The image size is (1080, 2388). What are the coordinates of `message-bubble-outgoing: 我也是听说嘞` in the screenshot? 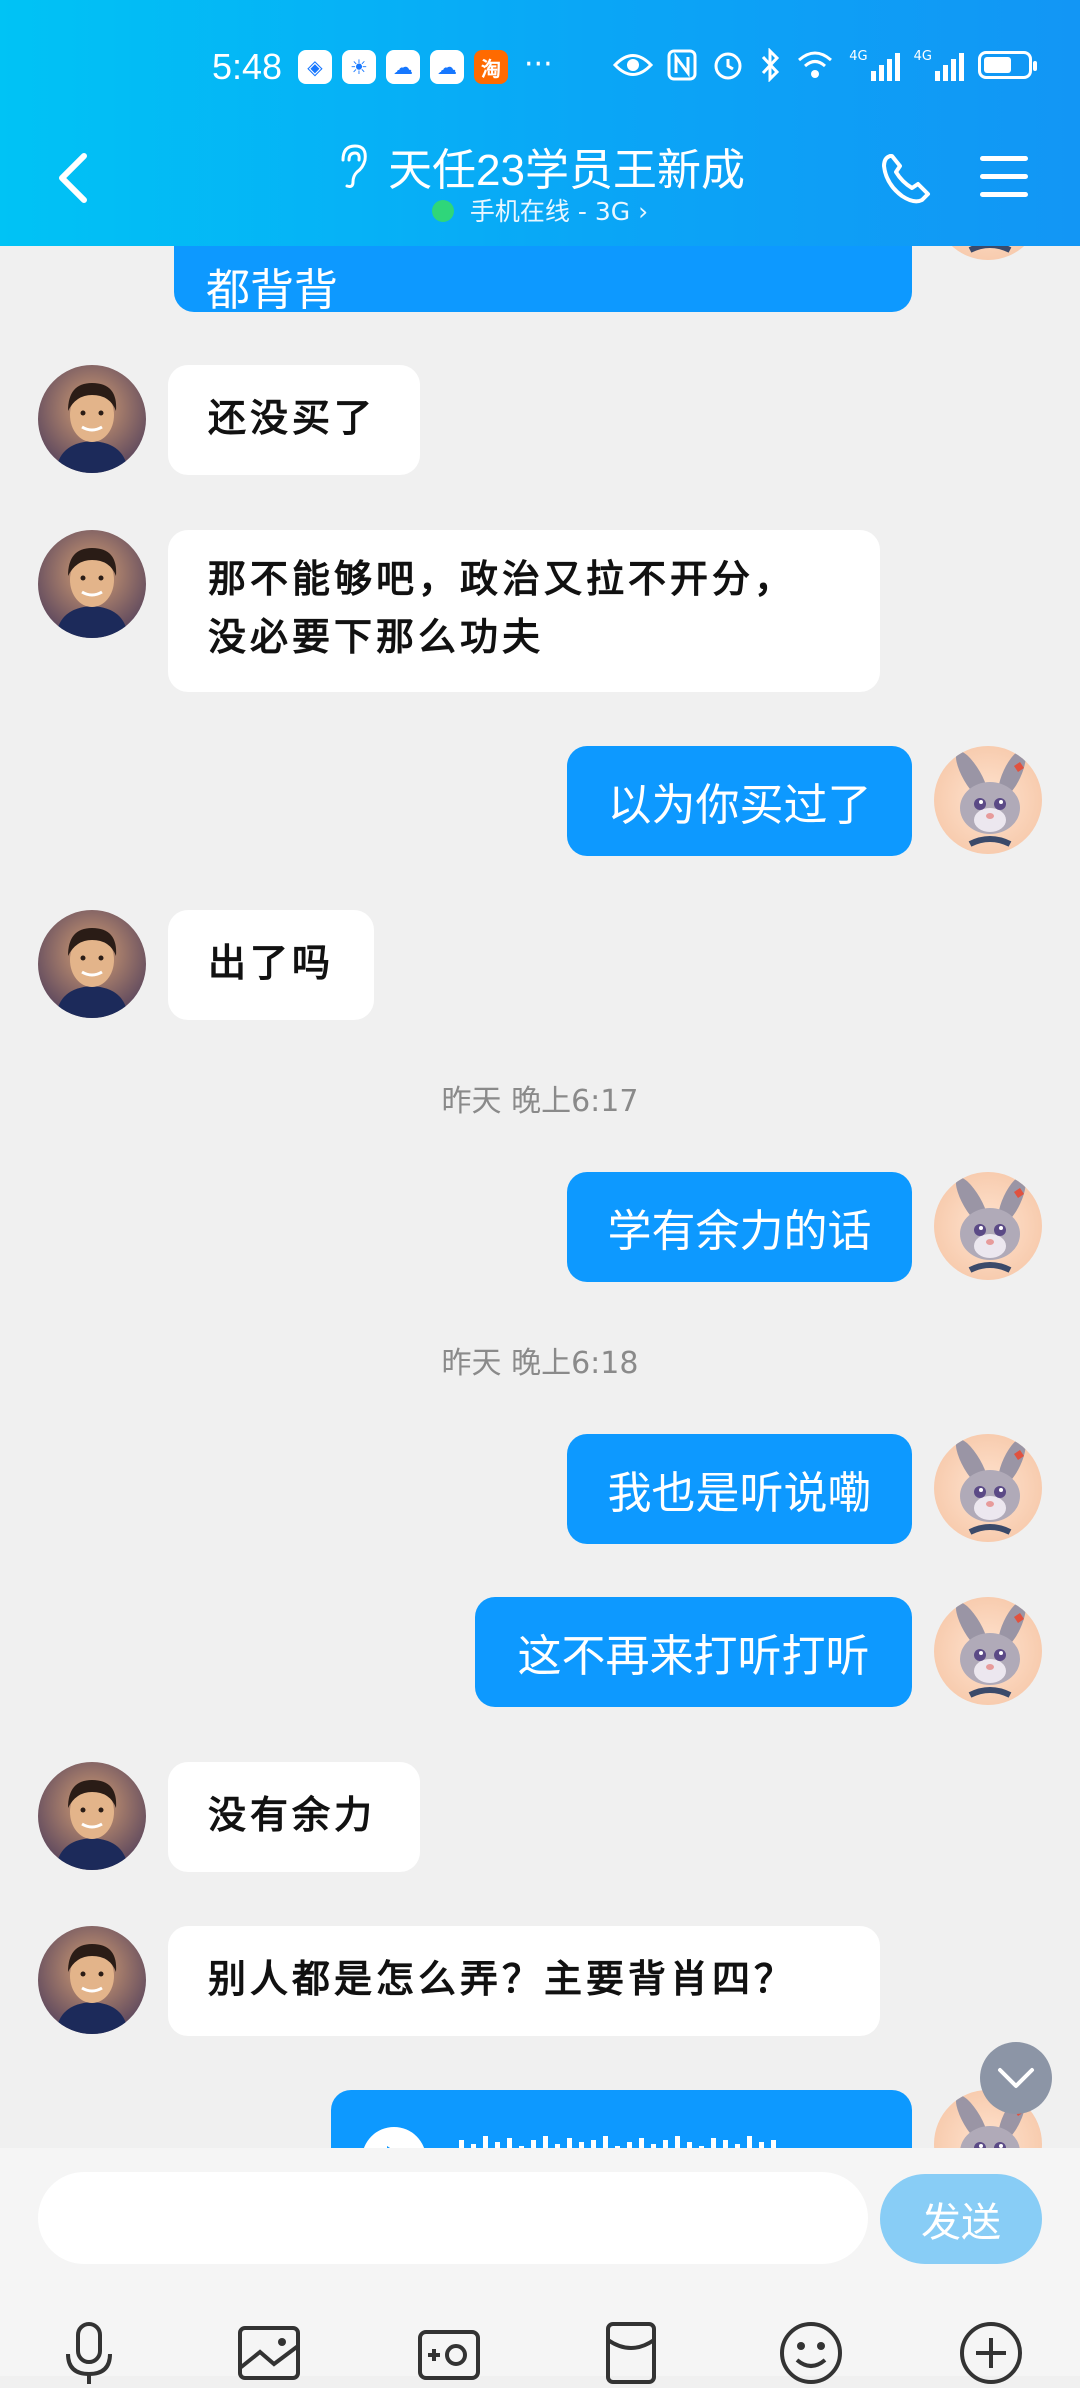 It's located at (739, 1489).